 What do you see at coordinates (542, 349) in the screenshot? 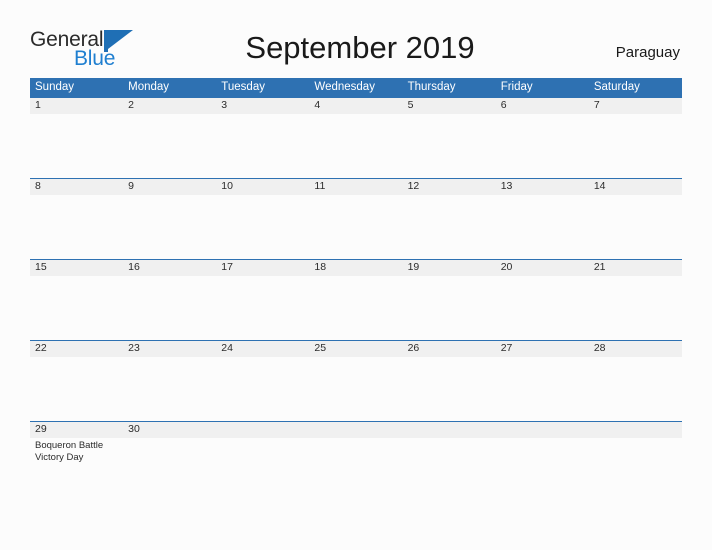
I see `day-number: 27` at bounding box center [542, 349].